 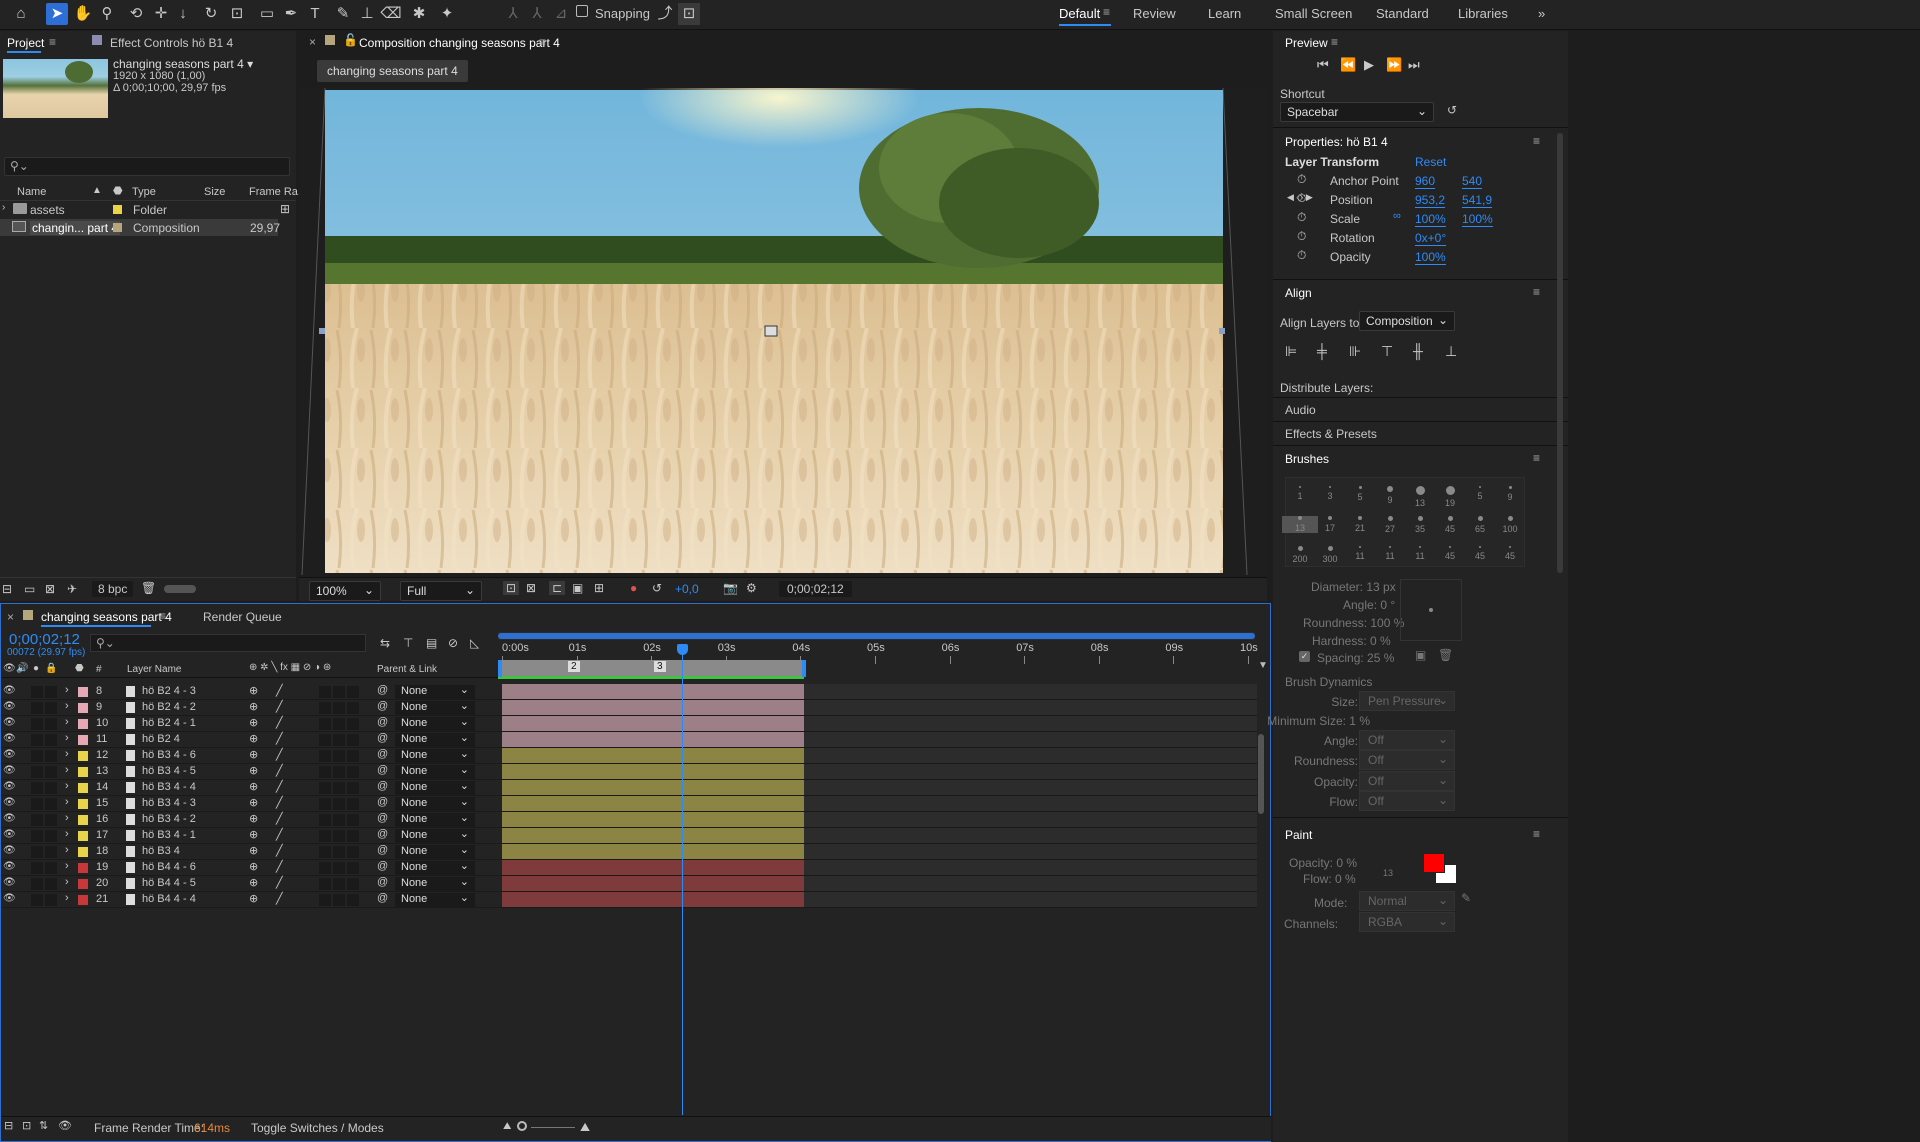 What do you see at coordinates (237, 14) in the screenshot?
I see `anchor-tool-icon: ⊡` at bounding box center [237, 14].